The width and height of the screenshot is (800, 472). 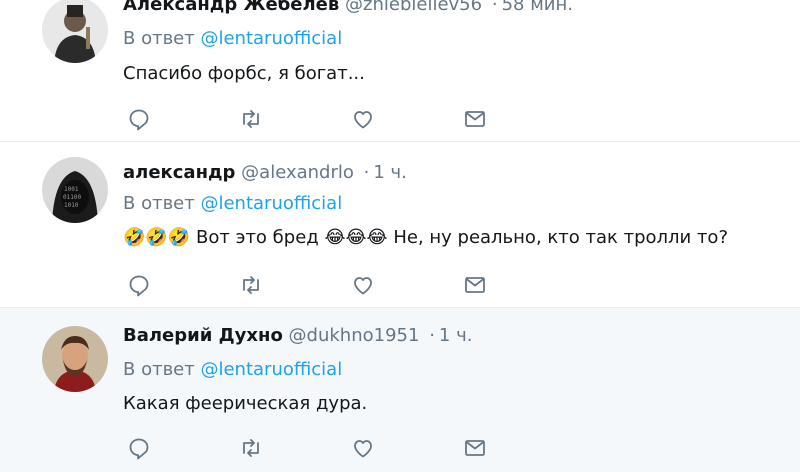 I want to click on tweet-header: александр @alexandrlo · 1 ч., so click(x=265, y=173).